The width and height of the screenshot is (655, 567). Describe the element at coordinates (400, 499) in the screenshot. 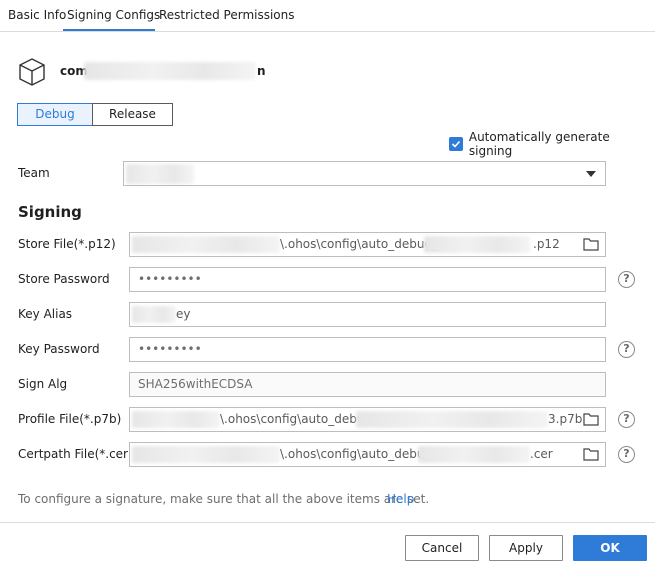

I see `help-link: Help` at that location.